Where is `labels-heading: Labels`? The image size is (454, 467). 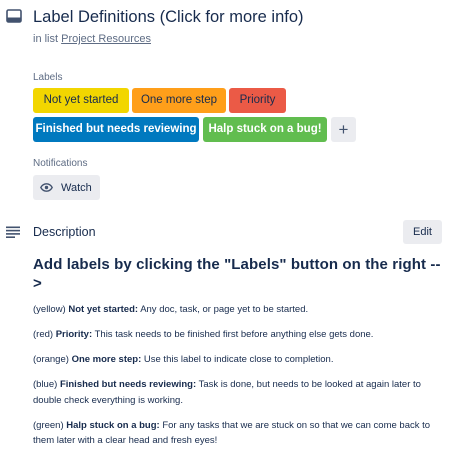 labels-heading: Labels is located at coordinates (48, 77).